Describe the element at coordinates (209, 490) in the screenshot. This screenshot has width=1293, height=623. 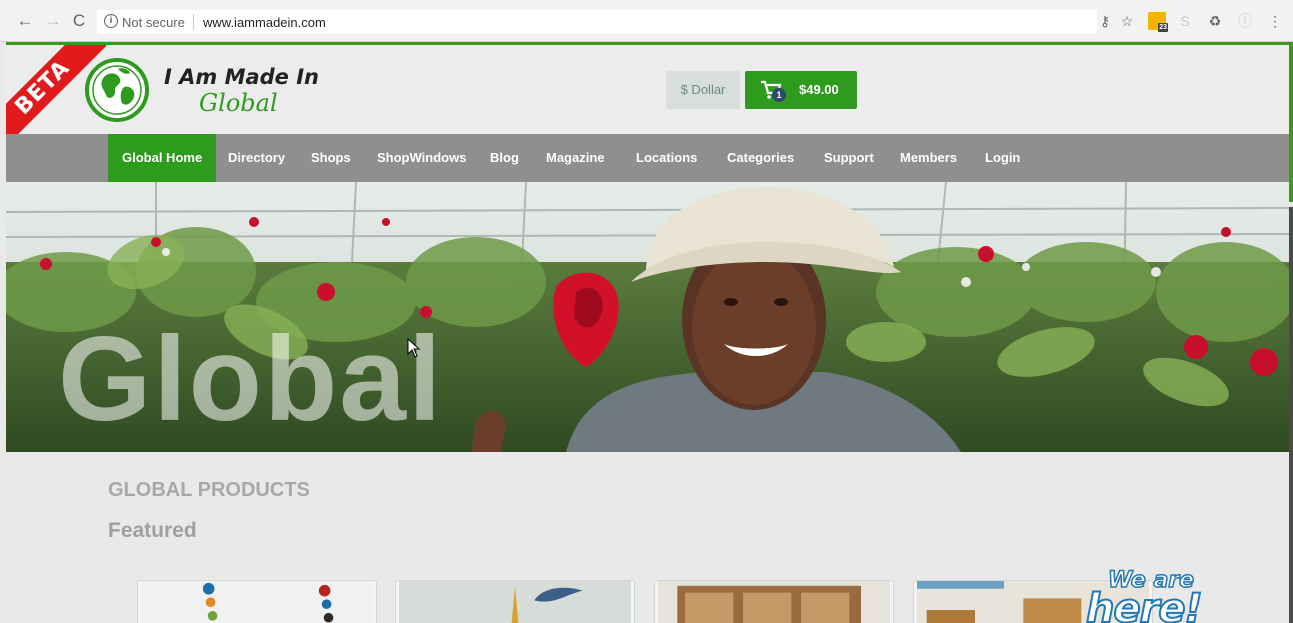
I see `section-title: GLOBAL PRODUCTS` at that location.